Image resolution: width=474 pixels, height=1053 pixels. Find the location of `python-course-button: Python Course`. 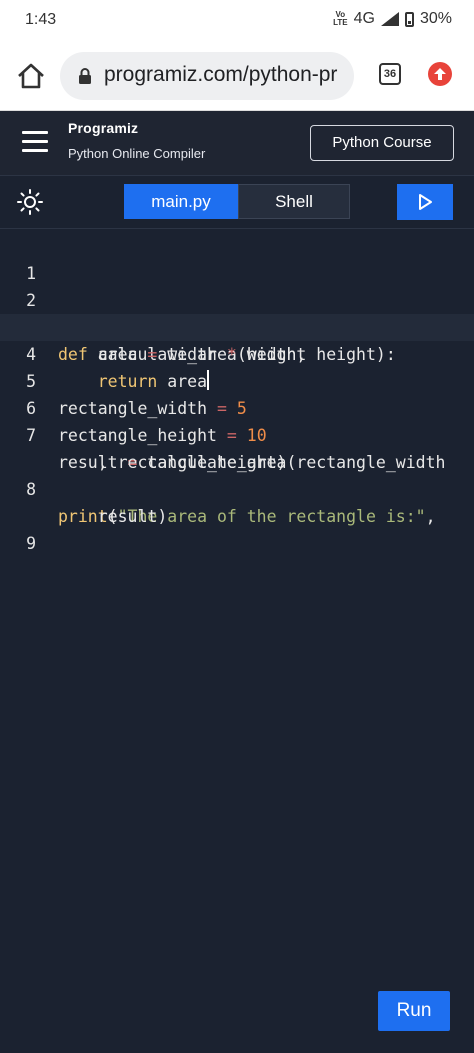

python-course-button: Python Course is located at coordinates (382, 143).